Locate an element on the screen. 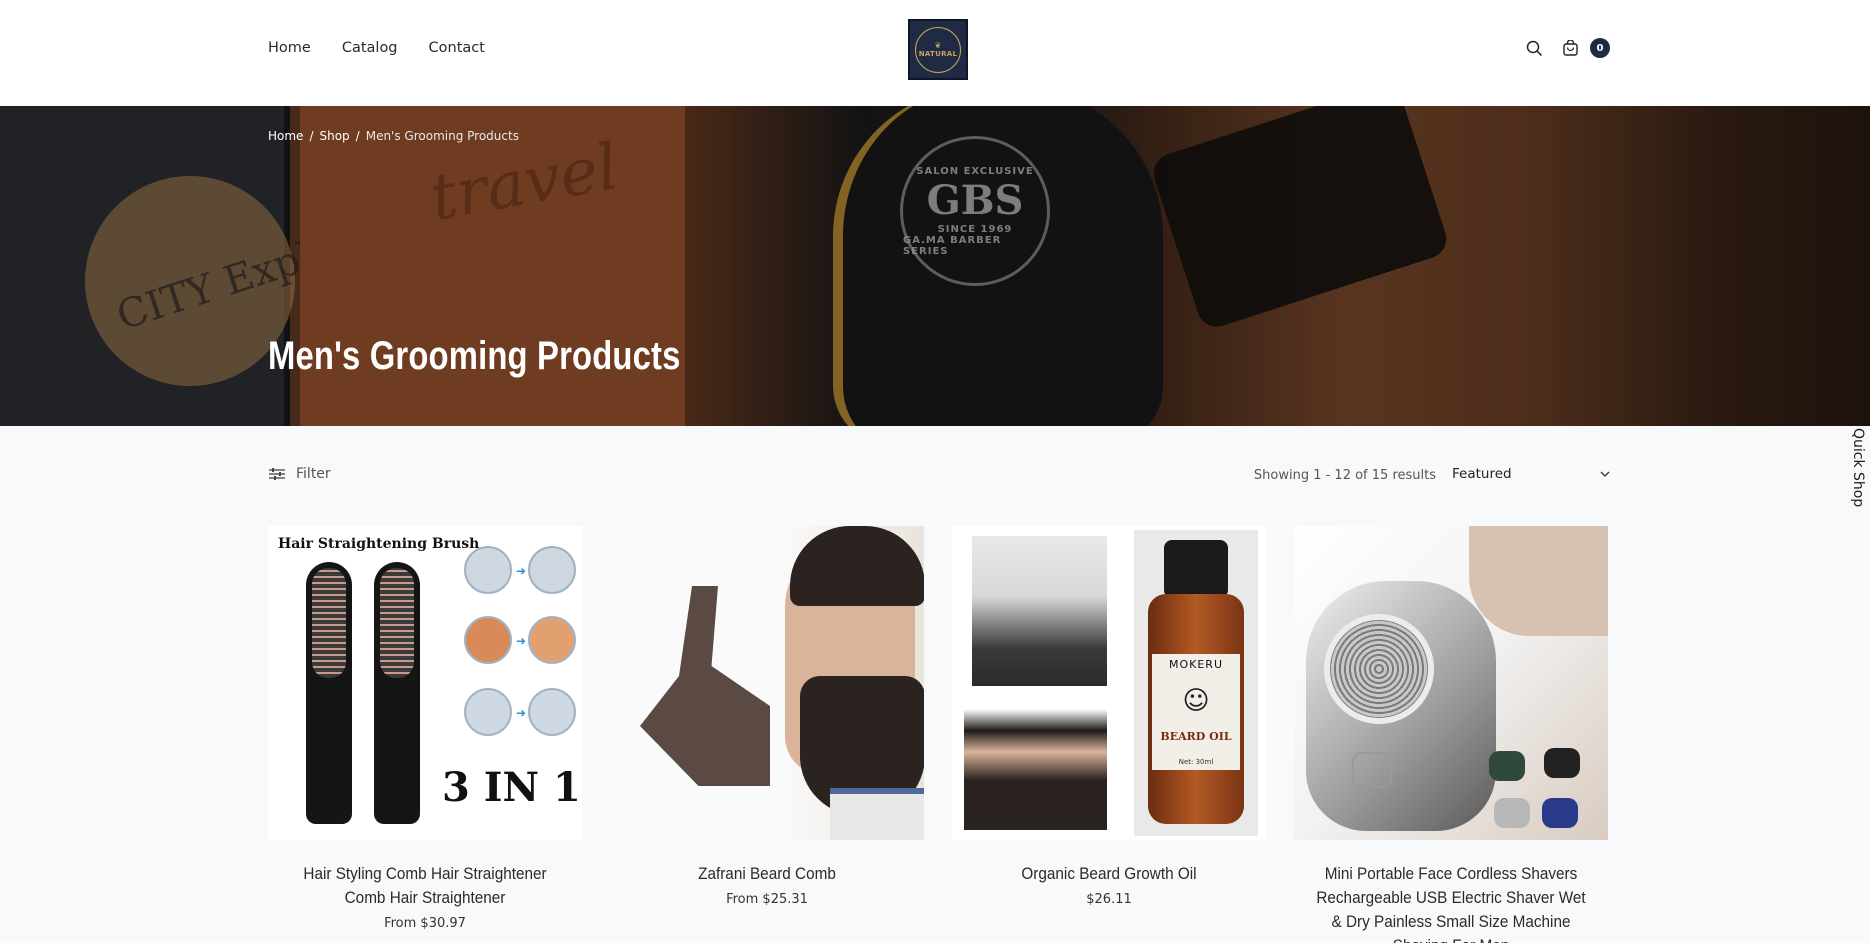 This screenshot has width=1870, height=943. cart-count-badge: 0 is located at coordinates (1600, 48).